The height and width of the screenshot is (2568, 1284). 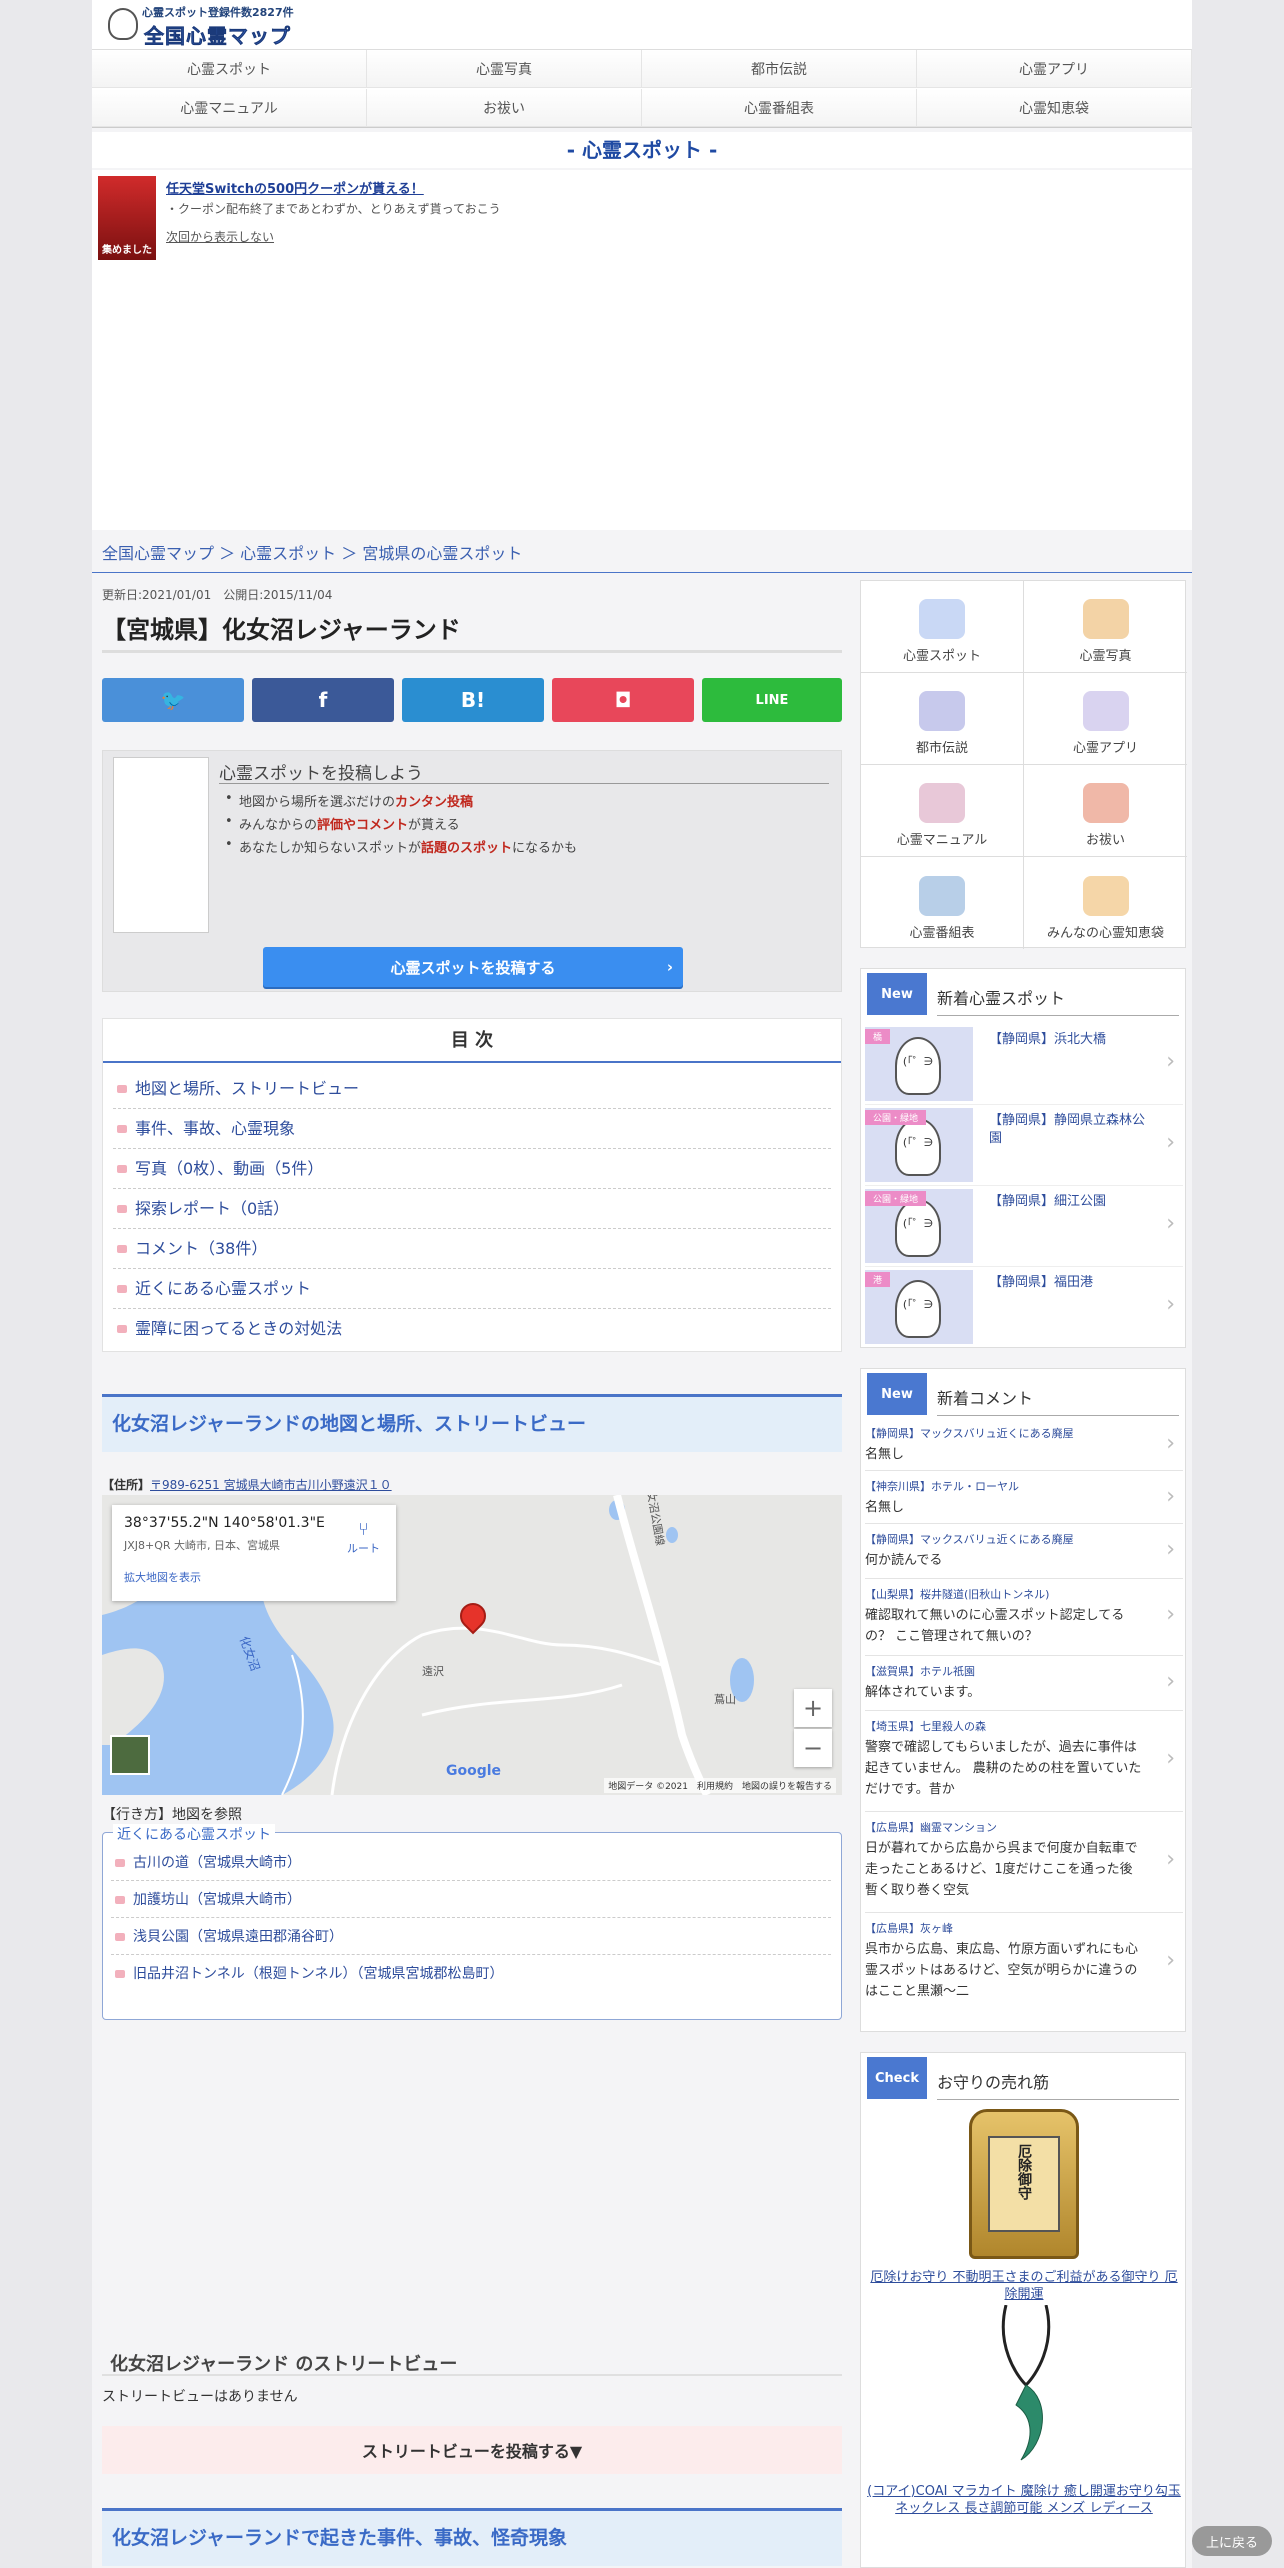 I want to click on ad-description: ・クーポン配布終了まであとわずか、とりあえず貰っておこう, so click(x=333, y=209).